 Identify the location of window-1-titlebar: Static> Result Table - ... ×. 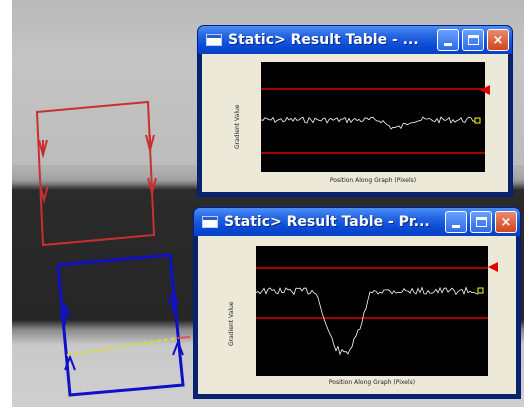
(355, 40).